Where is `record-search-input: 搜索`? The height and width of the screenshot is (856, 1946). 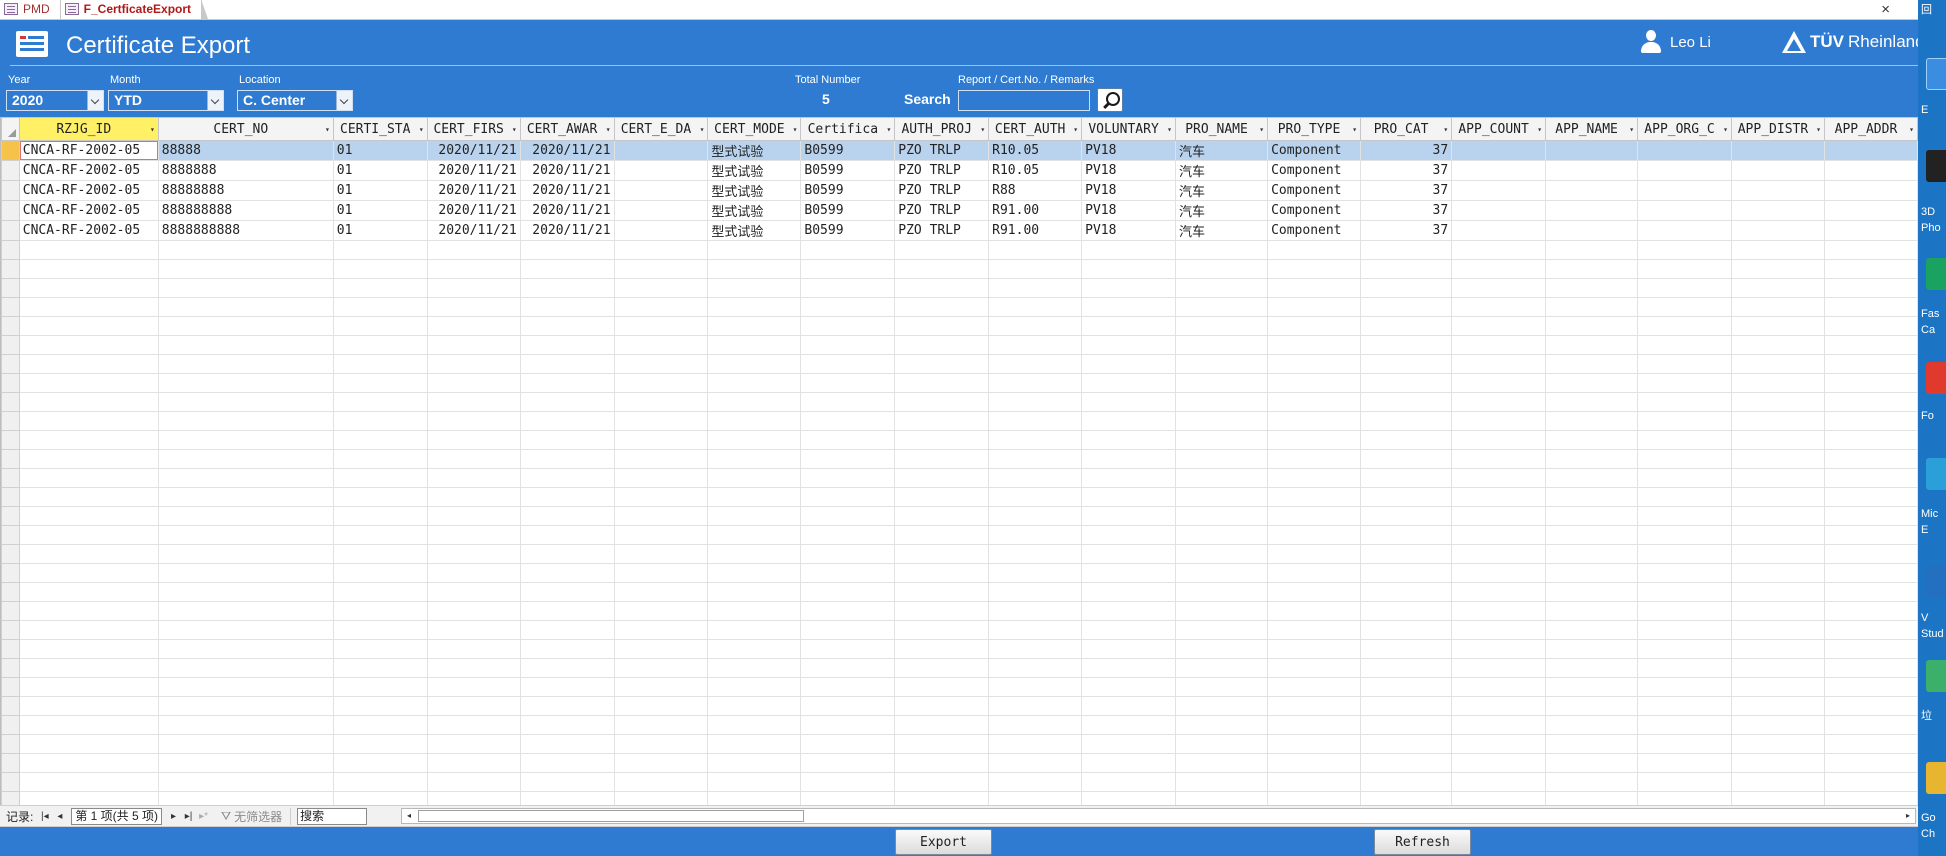 record-search-input: 搜索 is located at coordinates (332, 816).